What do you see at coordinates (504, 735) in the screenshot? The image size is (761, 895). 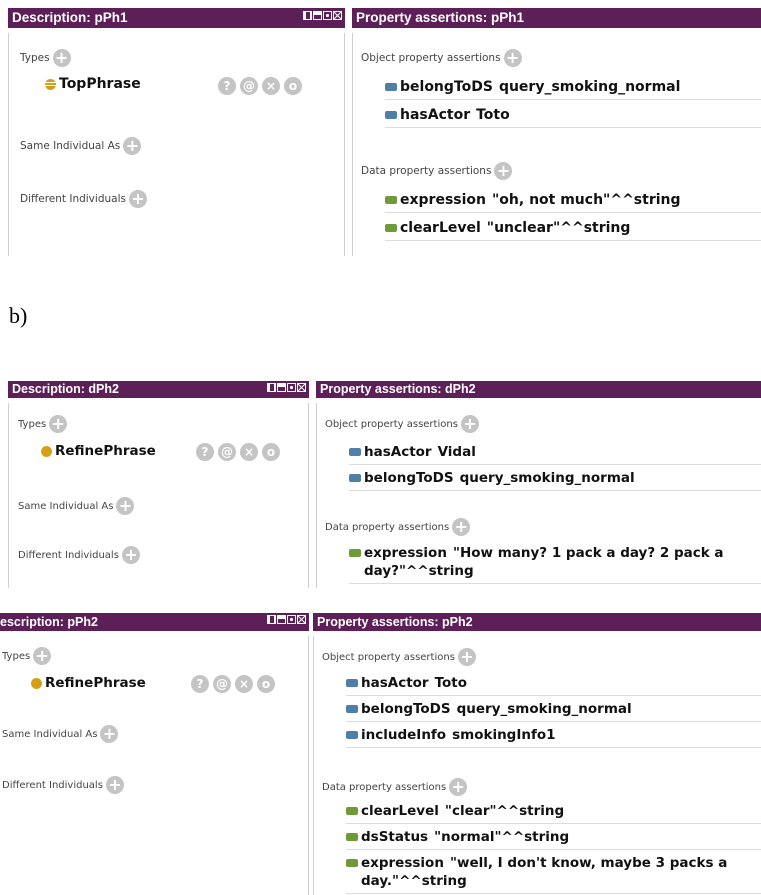 I see `property-value: smokingInfo1` at bounding box center [504, 735].